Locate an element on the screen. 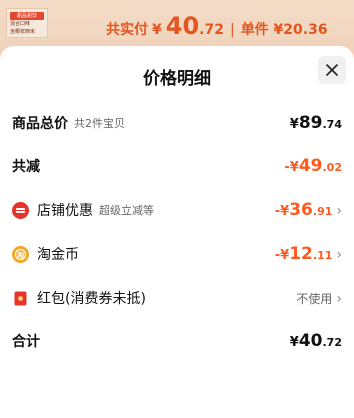  sum-label: 合计 is located at coordinates (26, 342).